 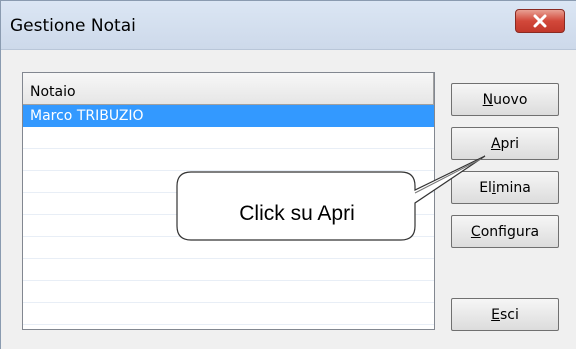 What do you see at coordinates (297, 213) in the screenshot?
I see `callout-text: Click su Apri` at bounding box center [297, 213].